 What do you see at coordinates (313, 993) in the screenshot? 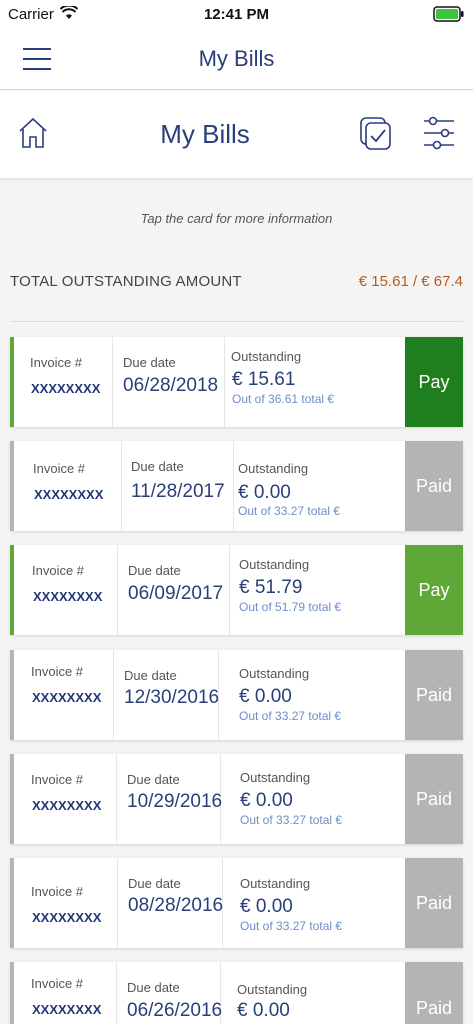
I see `outstanding-column: Outstanding € 0.00` at bounding box center [313, 993].